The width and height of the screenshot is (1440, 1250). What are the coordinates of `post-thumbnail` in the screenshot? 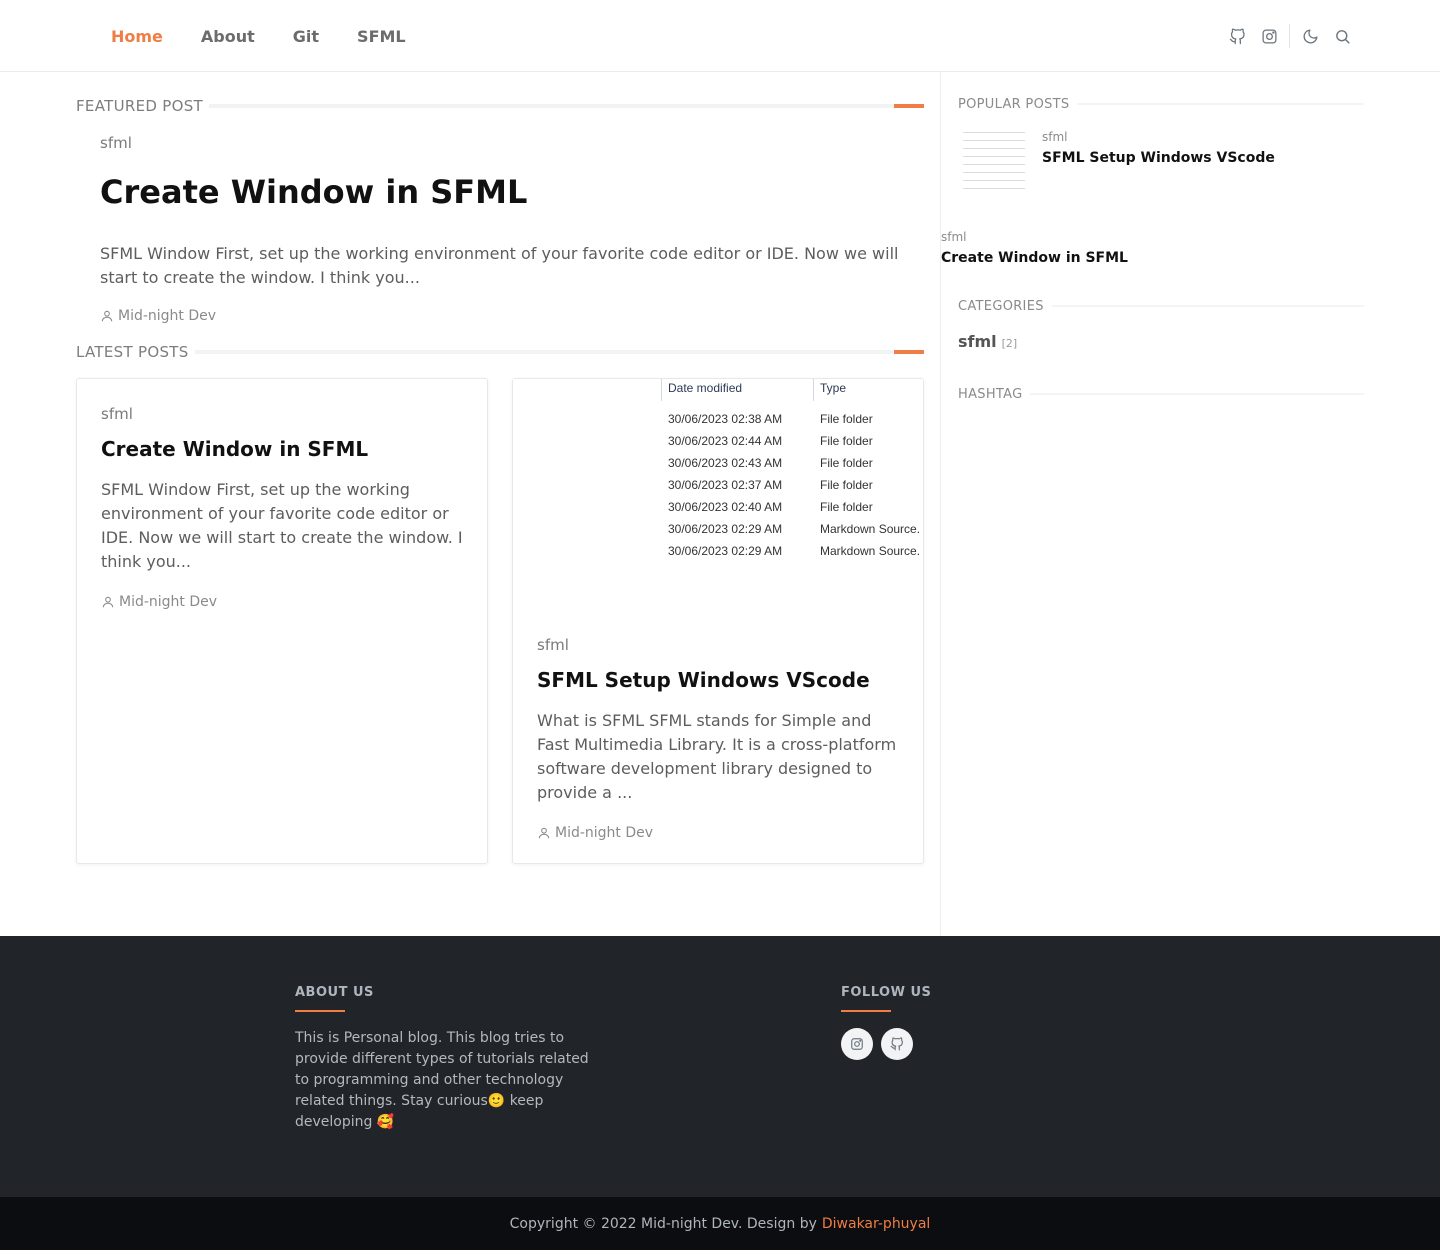 It's located at (995, 163).